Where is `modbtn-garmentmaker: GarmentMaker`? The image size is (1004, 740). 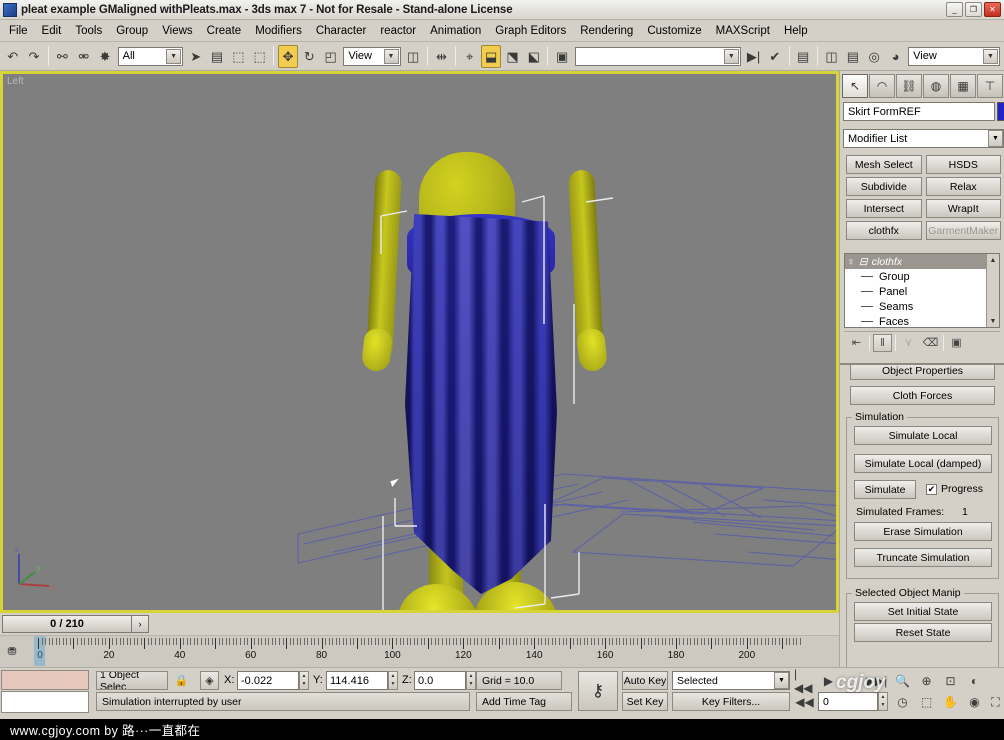
modbtn-garmentmaker: GarmentMaker is located at coordinates (963, 230).